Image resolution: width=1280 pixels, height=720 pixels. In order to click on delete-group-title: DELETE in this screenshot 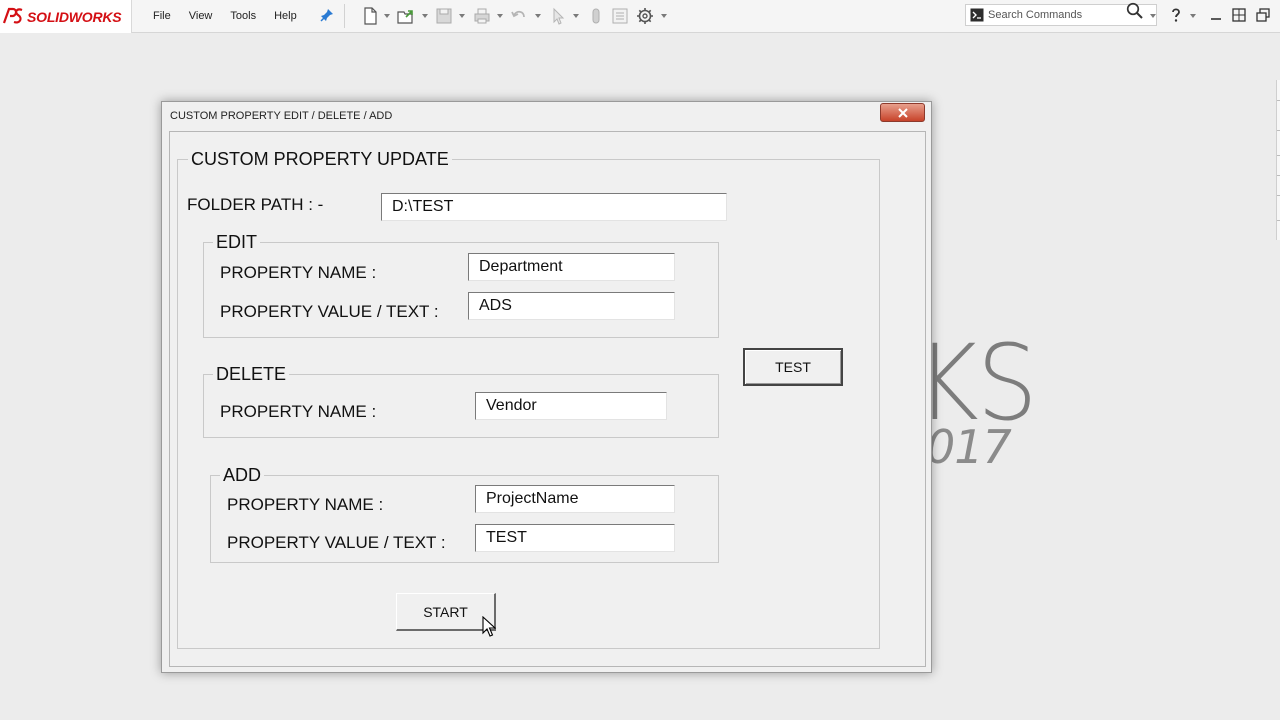, I will do `click(251, 374)`.